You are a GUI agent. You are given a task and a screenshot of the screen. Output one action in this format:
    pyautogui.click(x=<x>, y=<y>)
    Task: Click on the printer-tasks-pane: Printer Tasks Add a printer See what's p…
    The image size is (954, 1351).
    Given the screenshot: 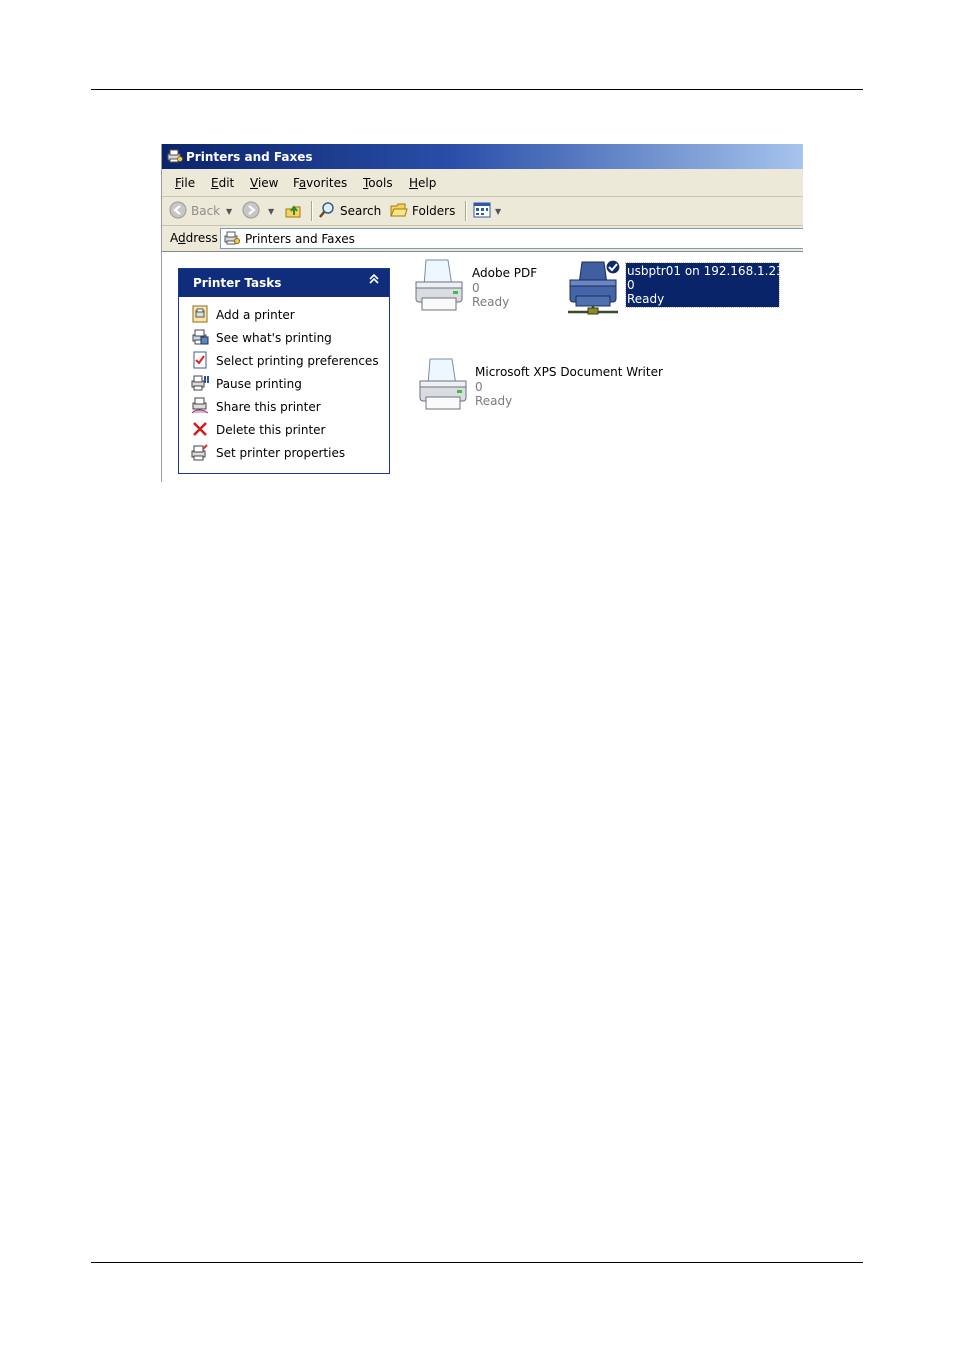 What is the action you would take?
    pyautogui.click(x=284, y=371)
    